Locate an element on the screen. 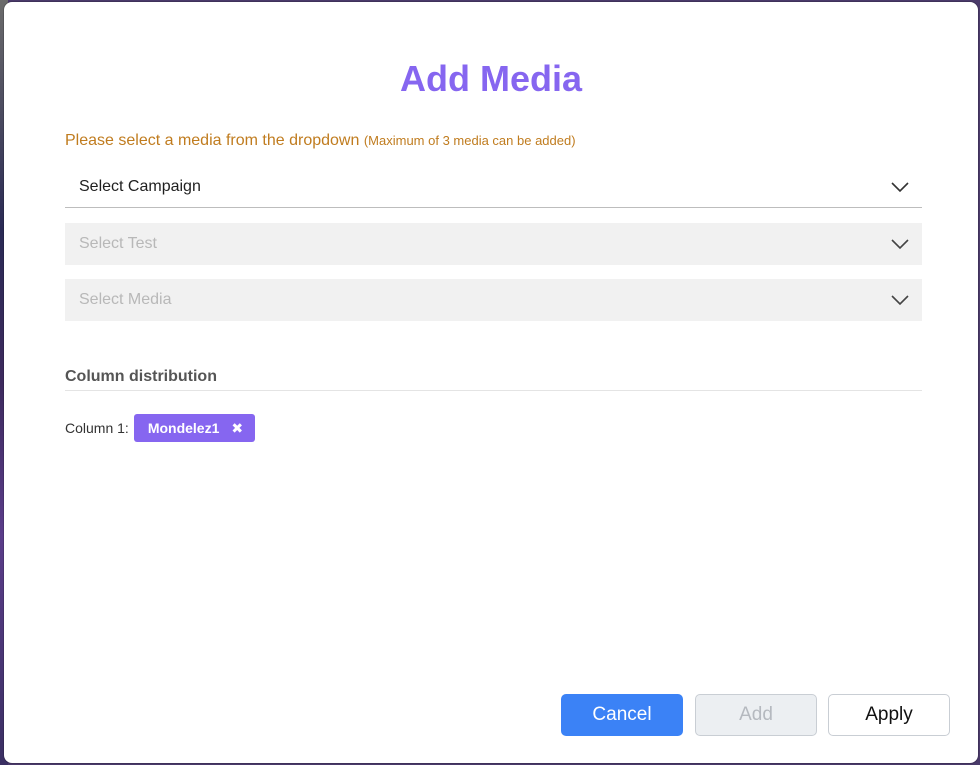 The height and width of the screenshot is (765, 980). select-campaign-dropdown: Select Campaign is located at coordinates (493, 187).